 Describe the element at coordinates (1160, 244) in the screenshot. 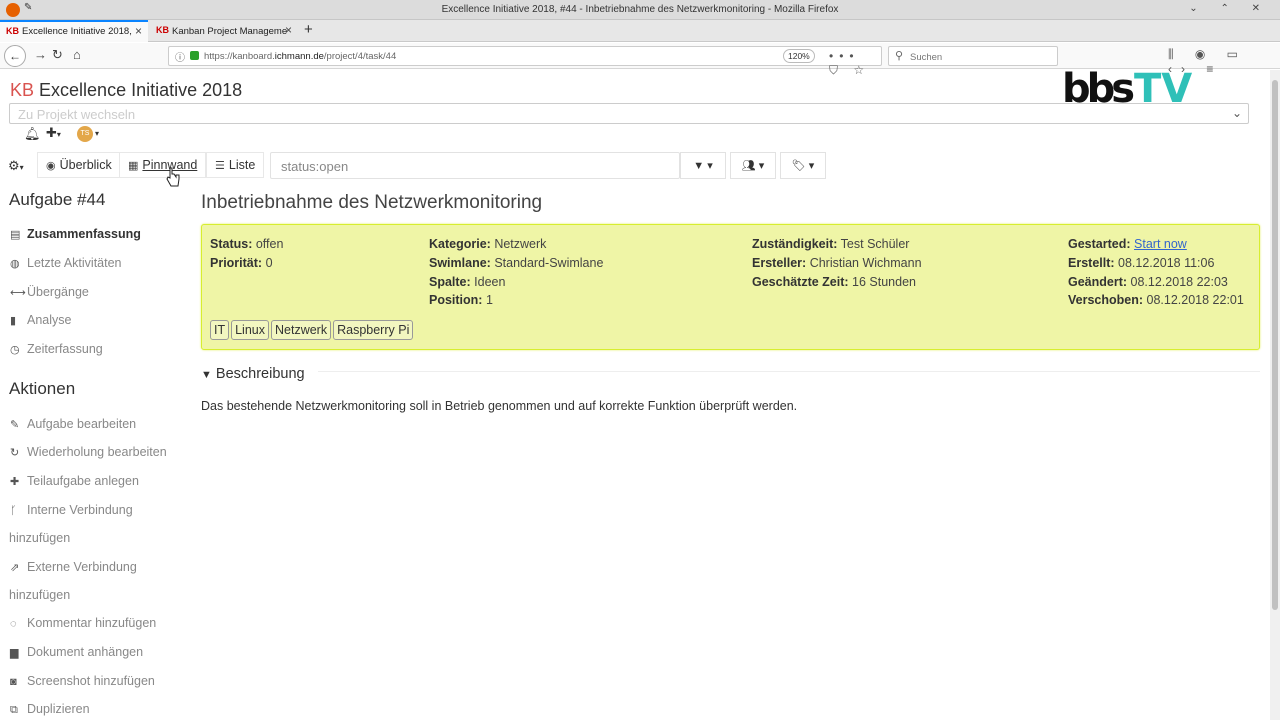

I see `start-now-link: Start now` at that location.